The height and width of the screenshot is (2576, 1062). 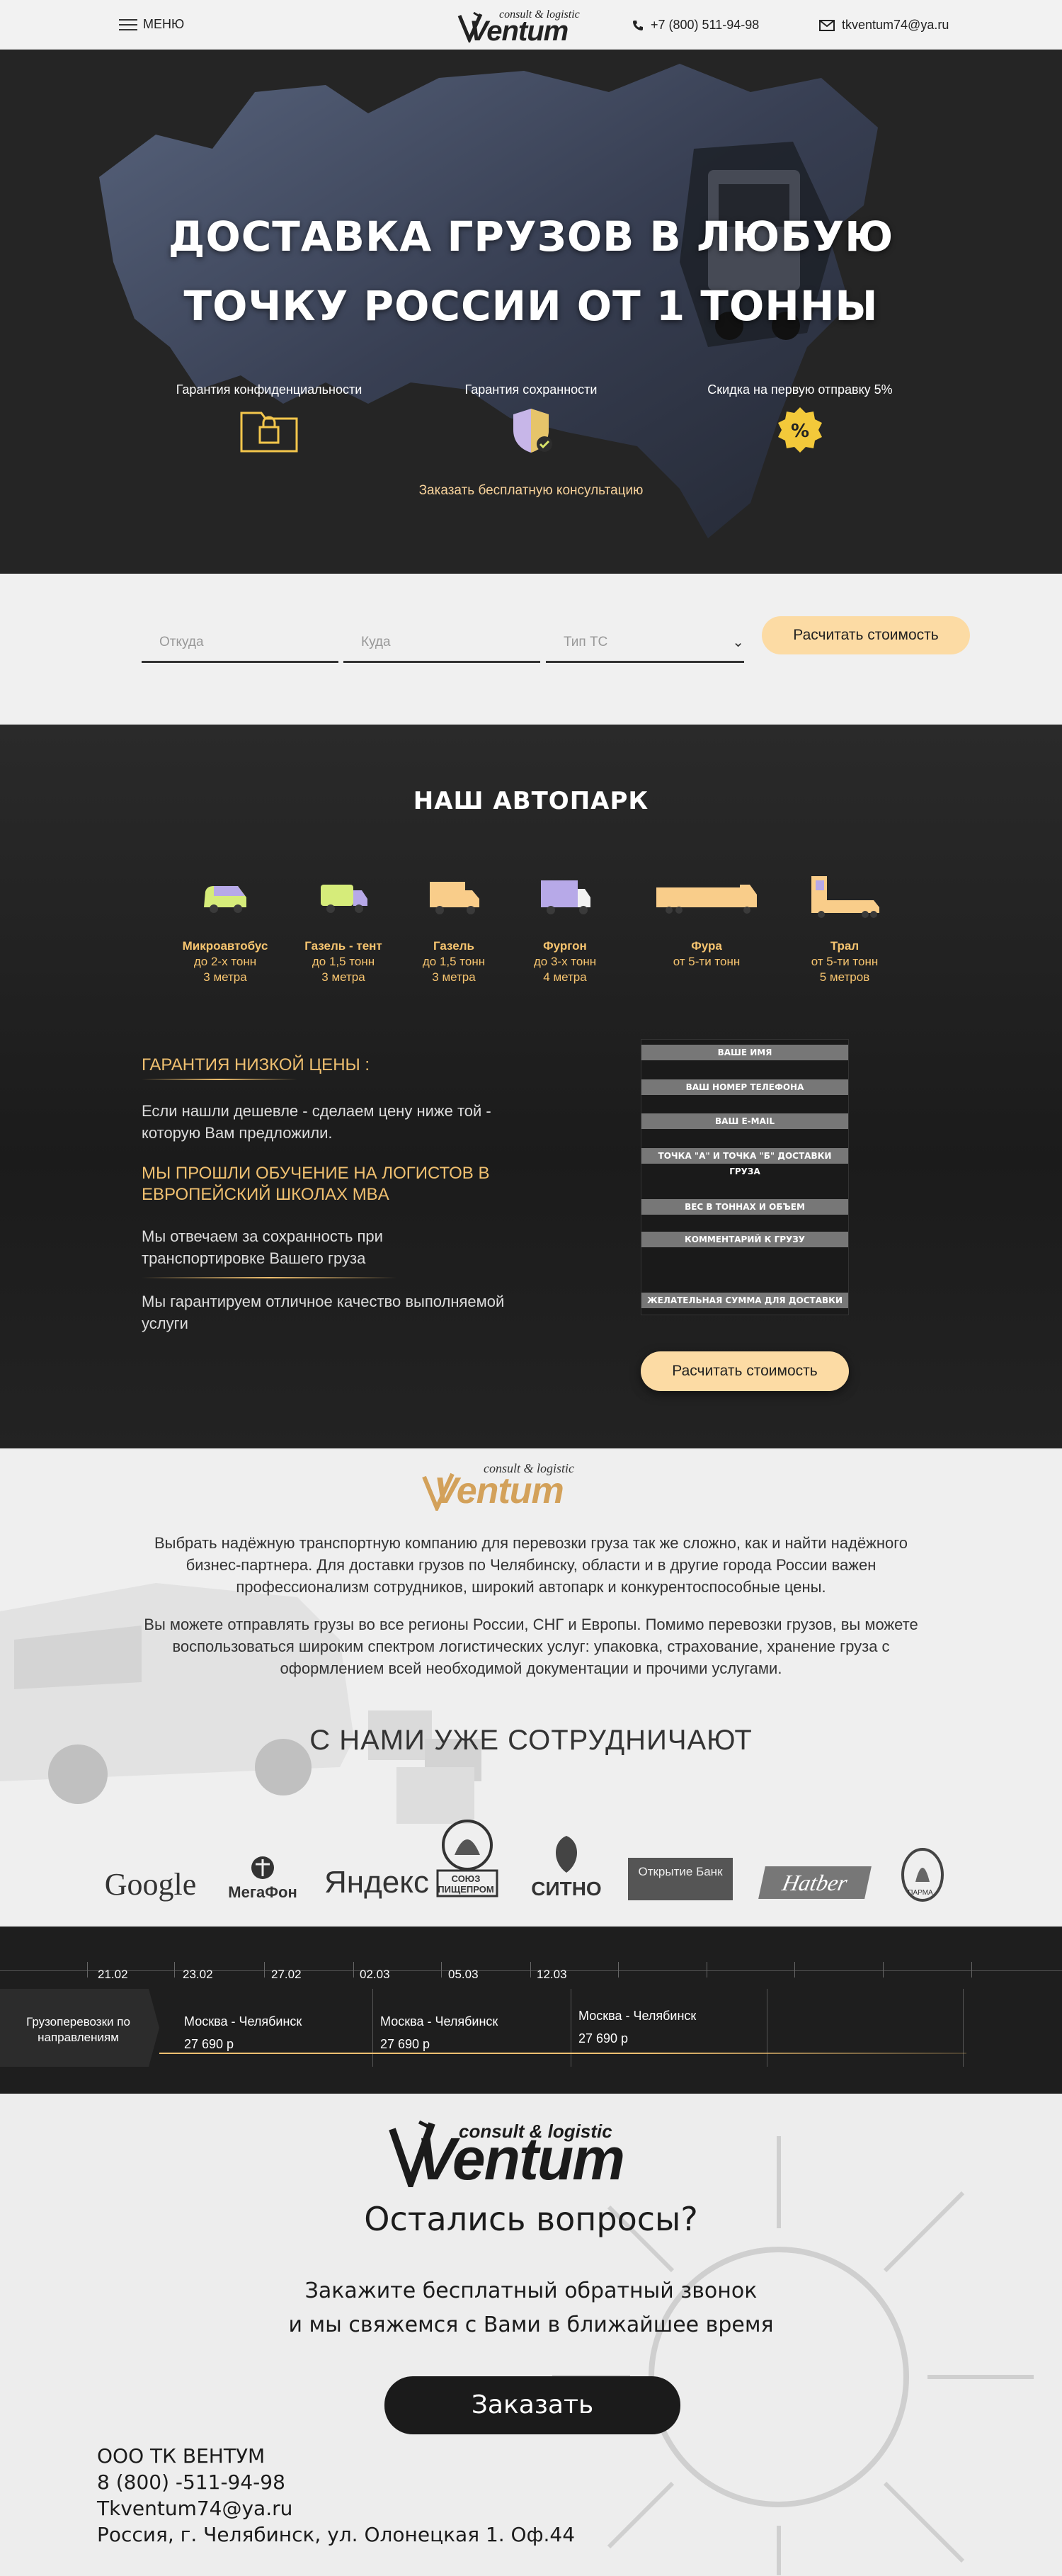 I want to click on footer-phone: 8 (800) -511-94-98, so click(x=336, y=2482).